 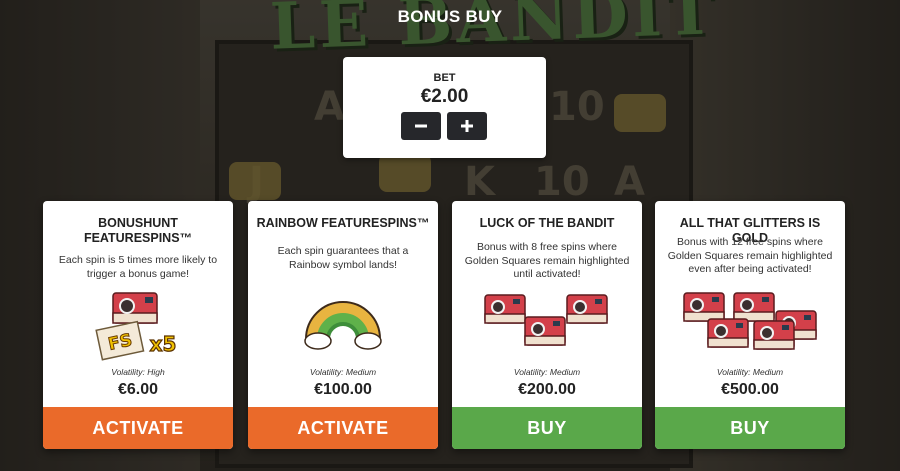 I want to click on minus-icon, so click(x=421, y=126).